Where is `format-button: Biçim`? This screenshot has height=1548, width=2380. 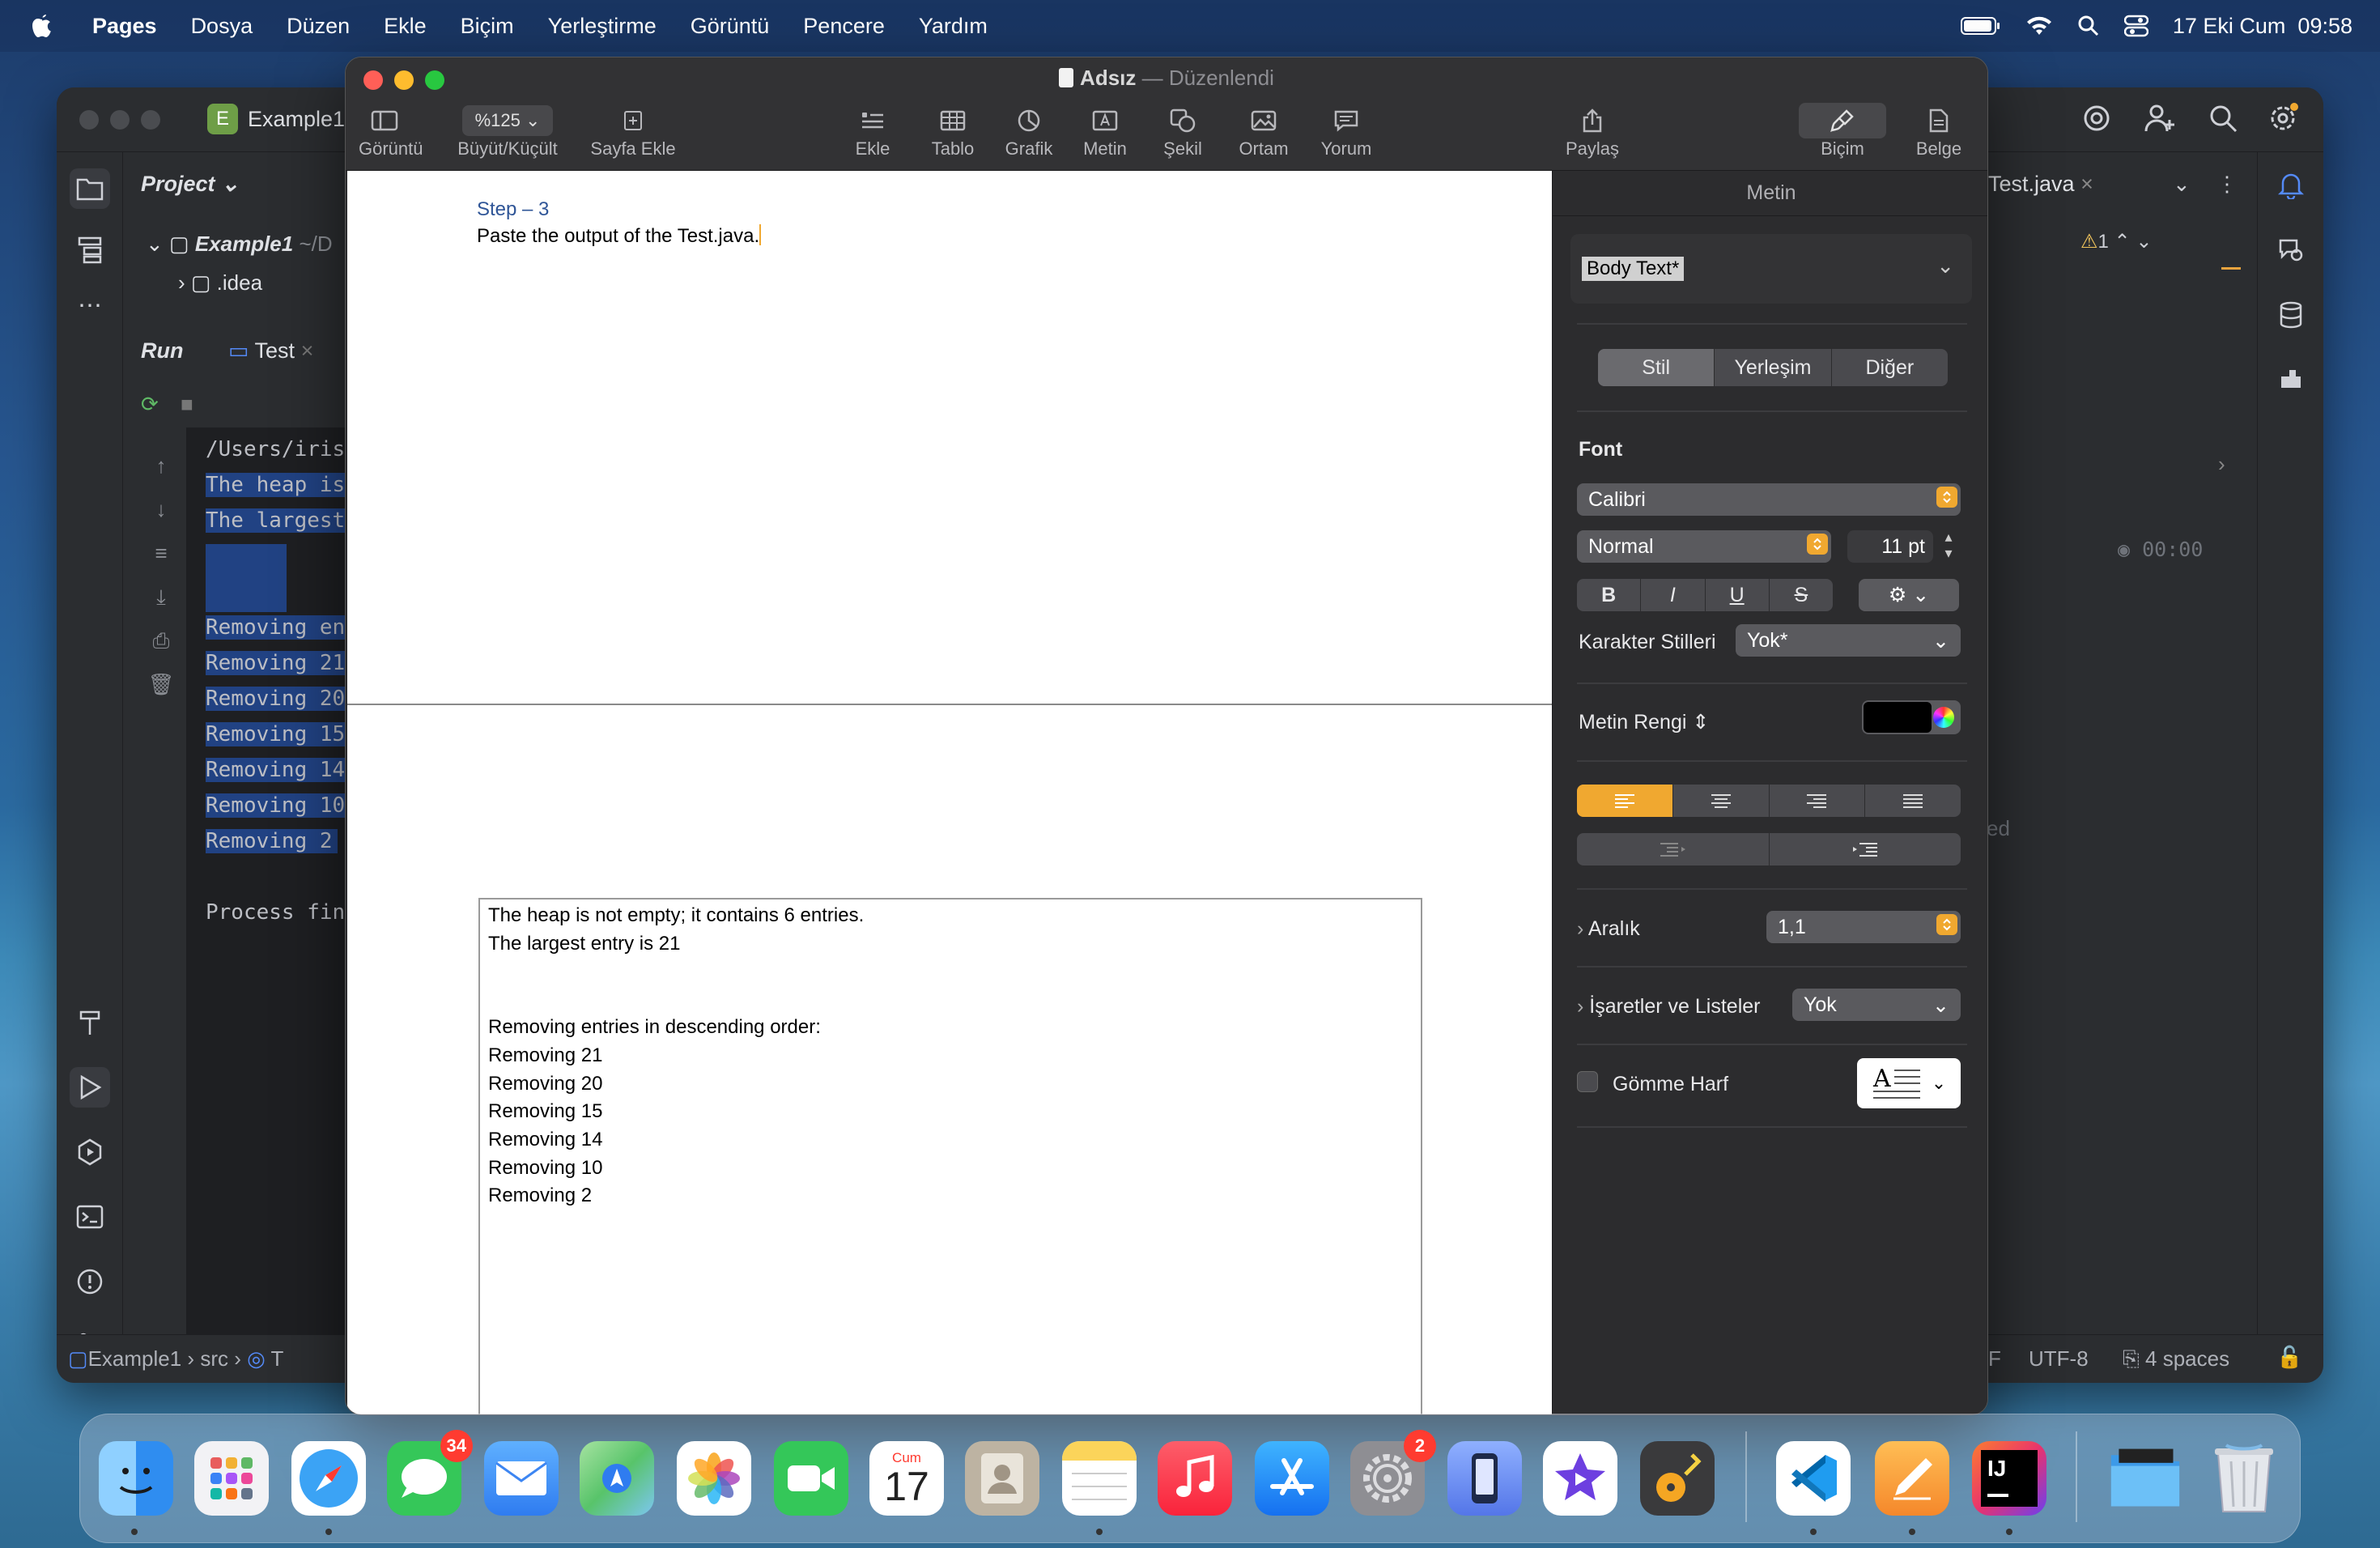 format-button: Biçim is located at coordinates (1842, 131).